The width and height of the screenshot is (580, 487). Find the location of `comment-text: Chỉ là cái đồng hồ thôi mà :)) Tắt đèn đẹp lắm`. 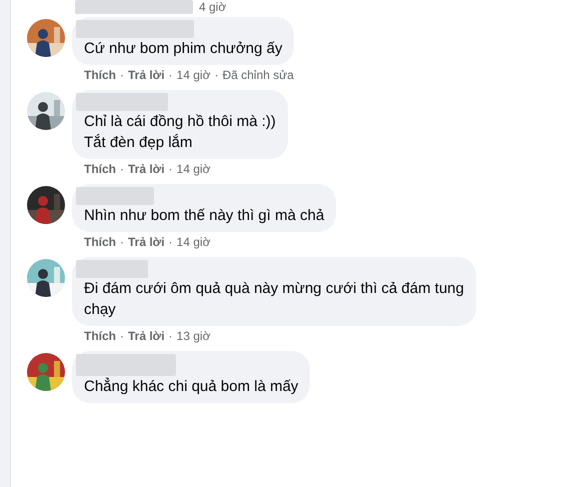

comment-text: Chỉ là cái đồng hồ thôi mà :)) Tắt đèn đẹp lắm is located at coordinates (179, 132).